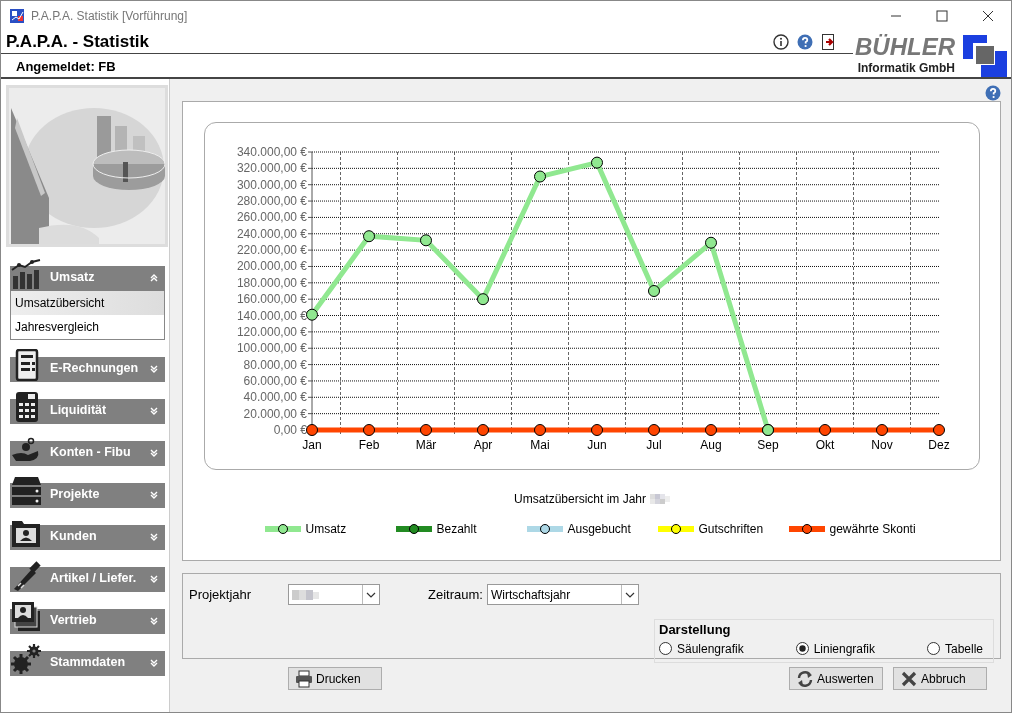 This screenshot has width=1012, height=713. Describe the element at coordinates (768, 445) in the screenshot. I see `axis-label: Sep` at that location.